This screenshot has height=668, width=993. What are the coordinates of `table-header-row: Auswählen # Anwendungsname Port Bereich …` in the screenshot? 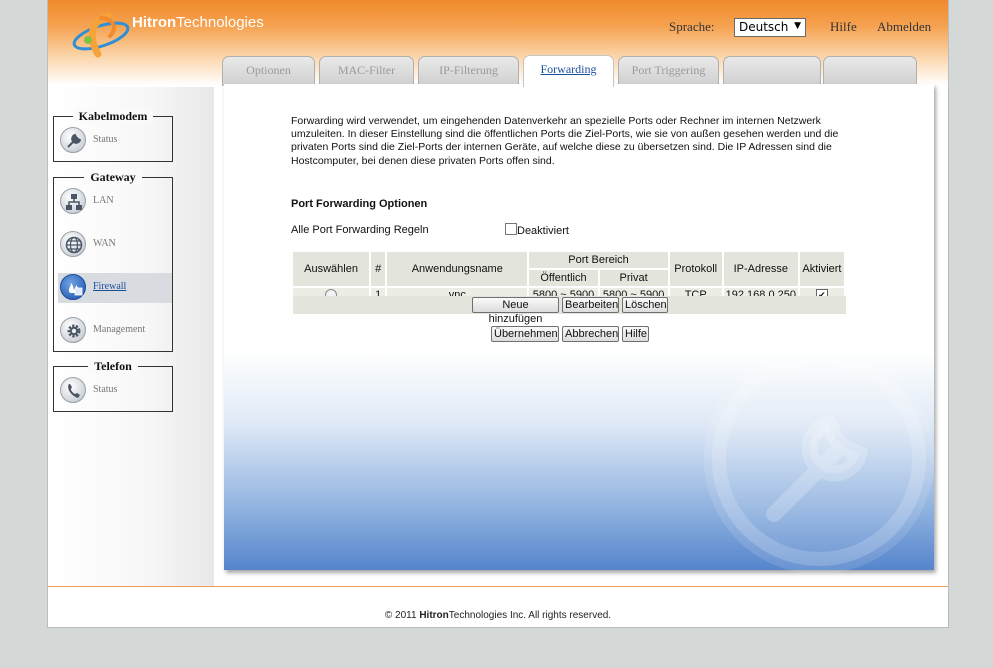 It's located at (568, 269).